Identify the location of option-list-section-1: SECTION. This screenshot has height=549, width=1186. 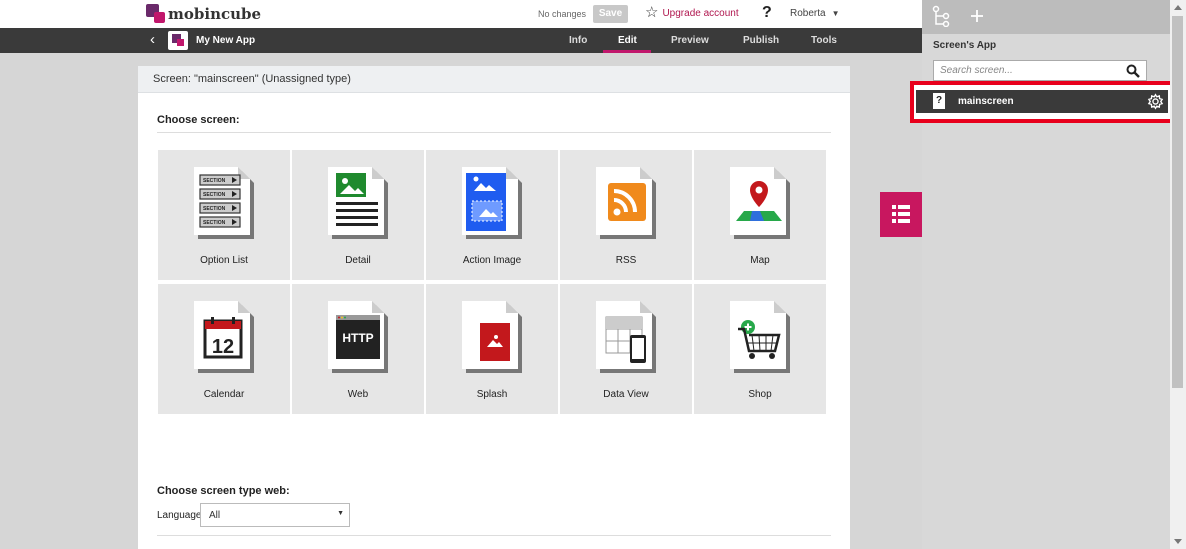
(214, 181).